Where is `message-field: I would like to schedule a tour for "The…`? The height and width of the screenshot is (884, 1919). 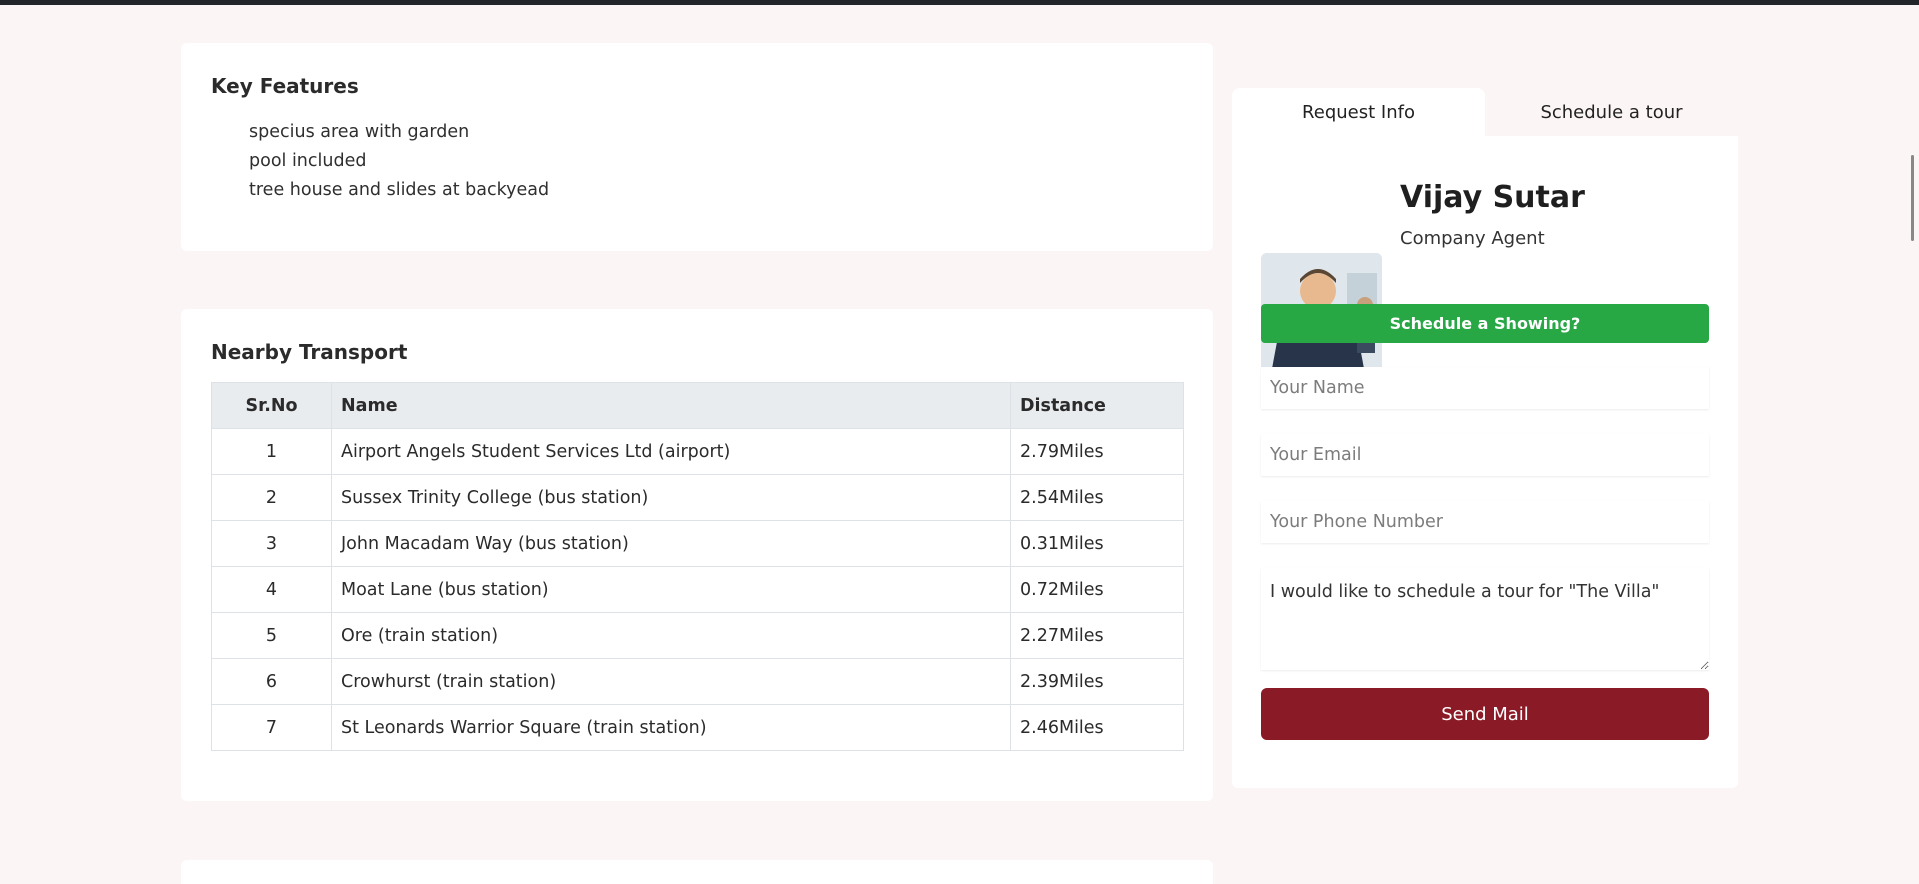
message-field: I would like to schedule a tour for "The… is located at coordinates (1485, 619).